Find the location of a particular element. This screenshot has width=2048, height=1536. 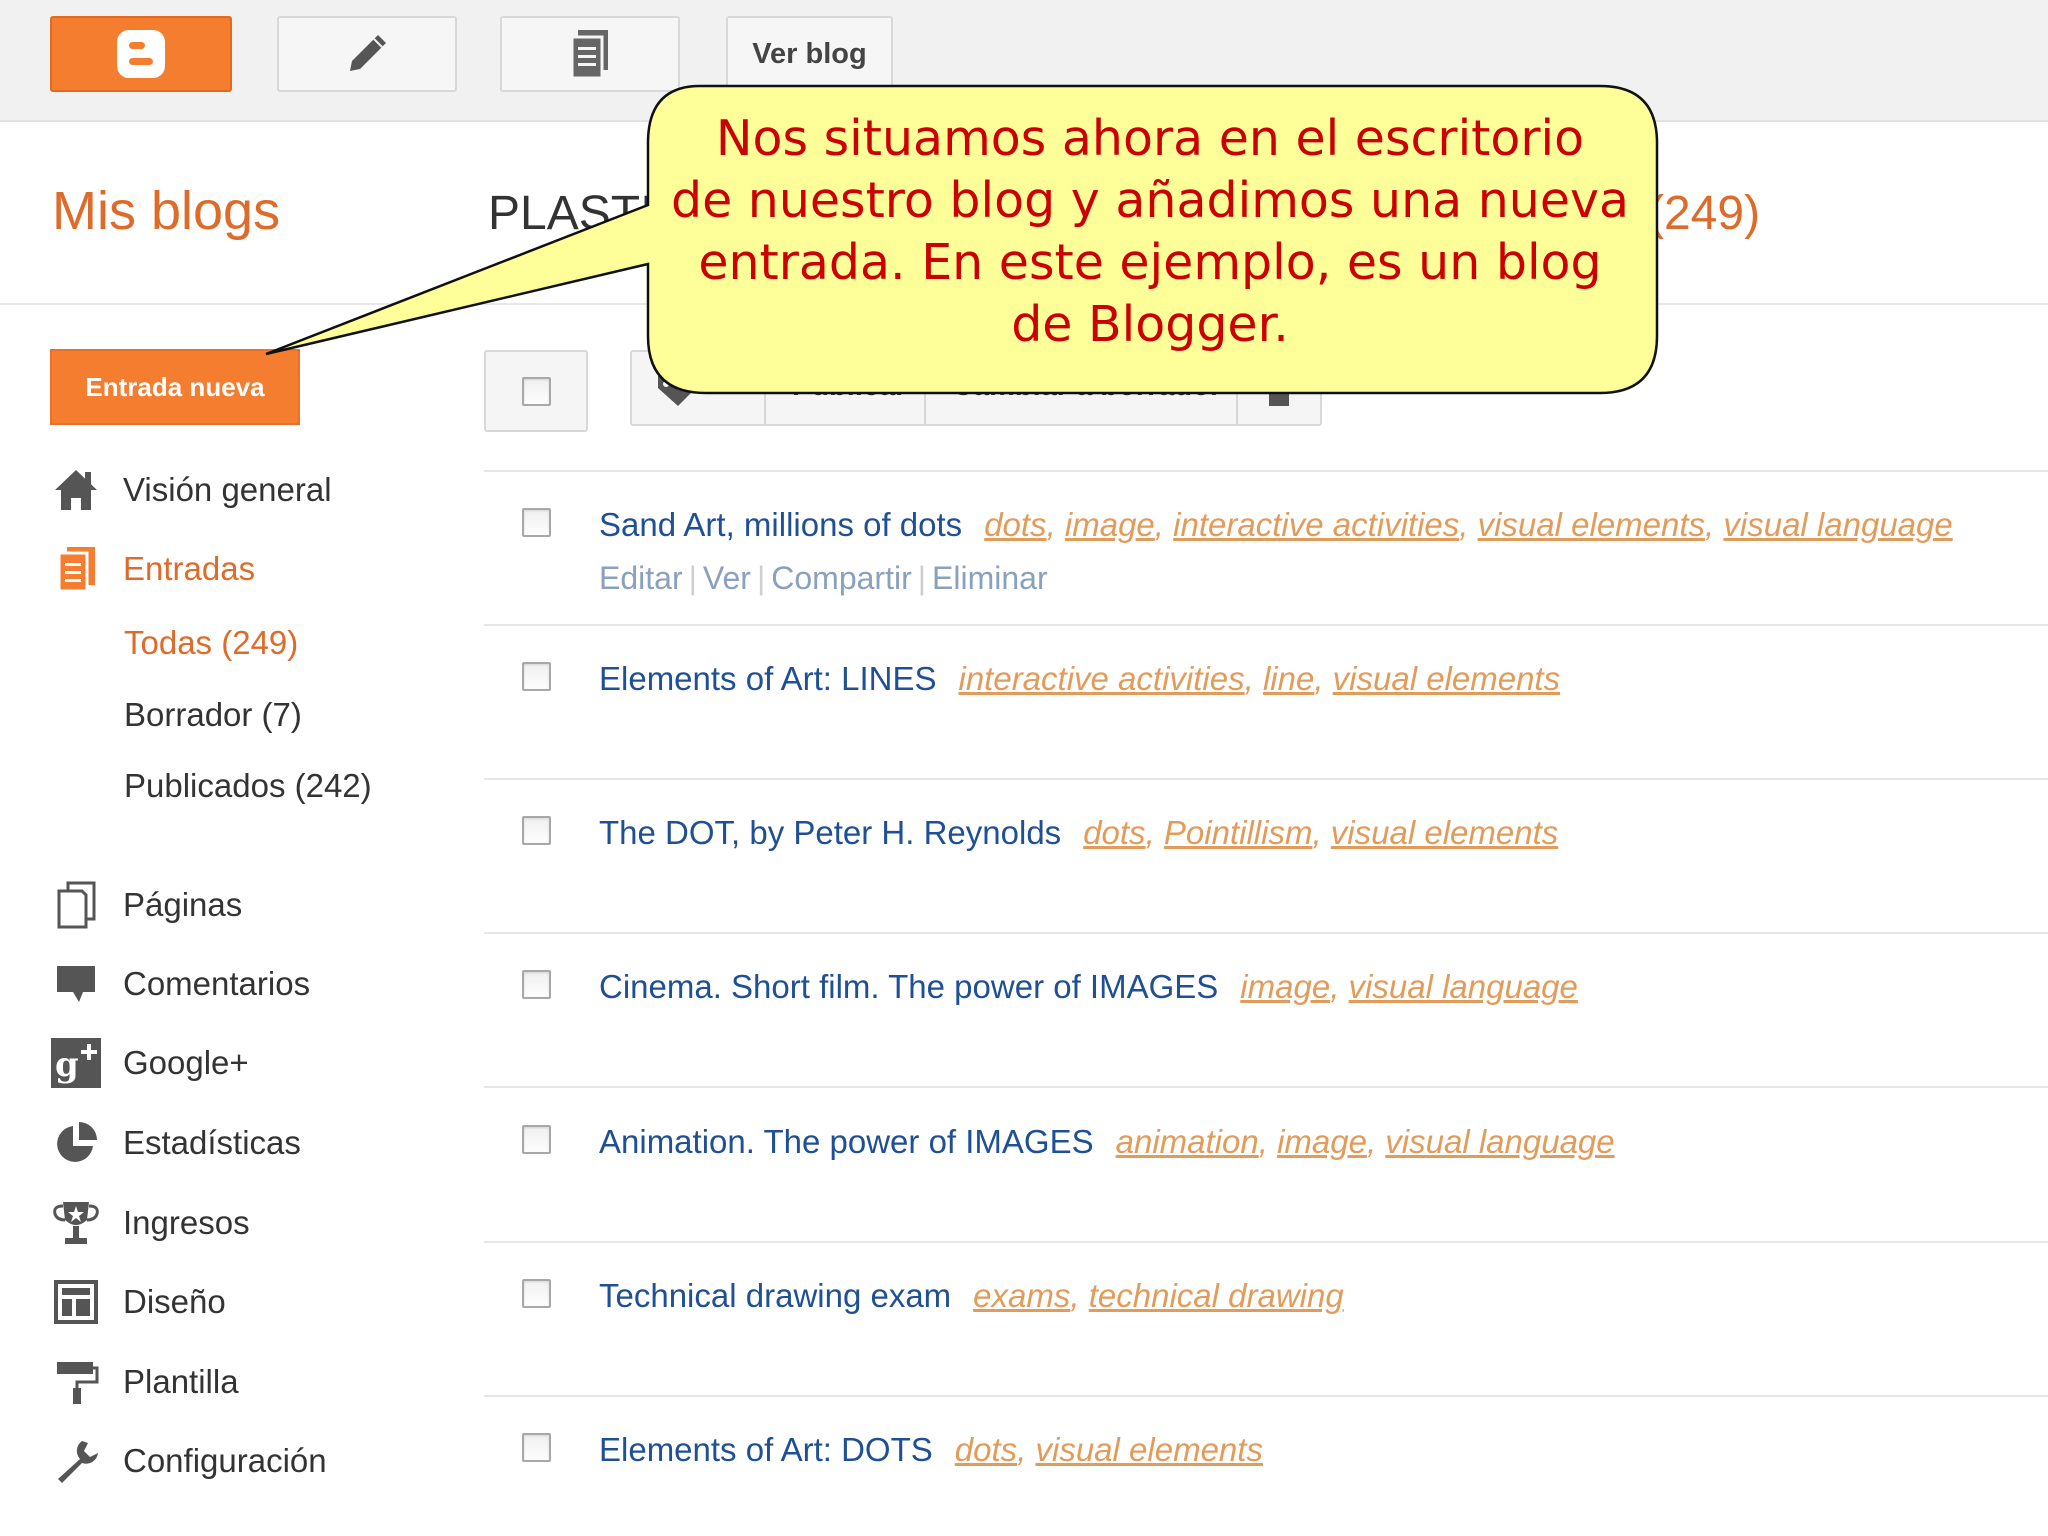

post-action-toolbar: Publicar Cambiar a borrador is located at coordinates (976, 388).